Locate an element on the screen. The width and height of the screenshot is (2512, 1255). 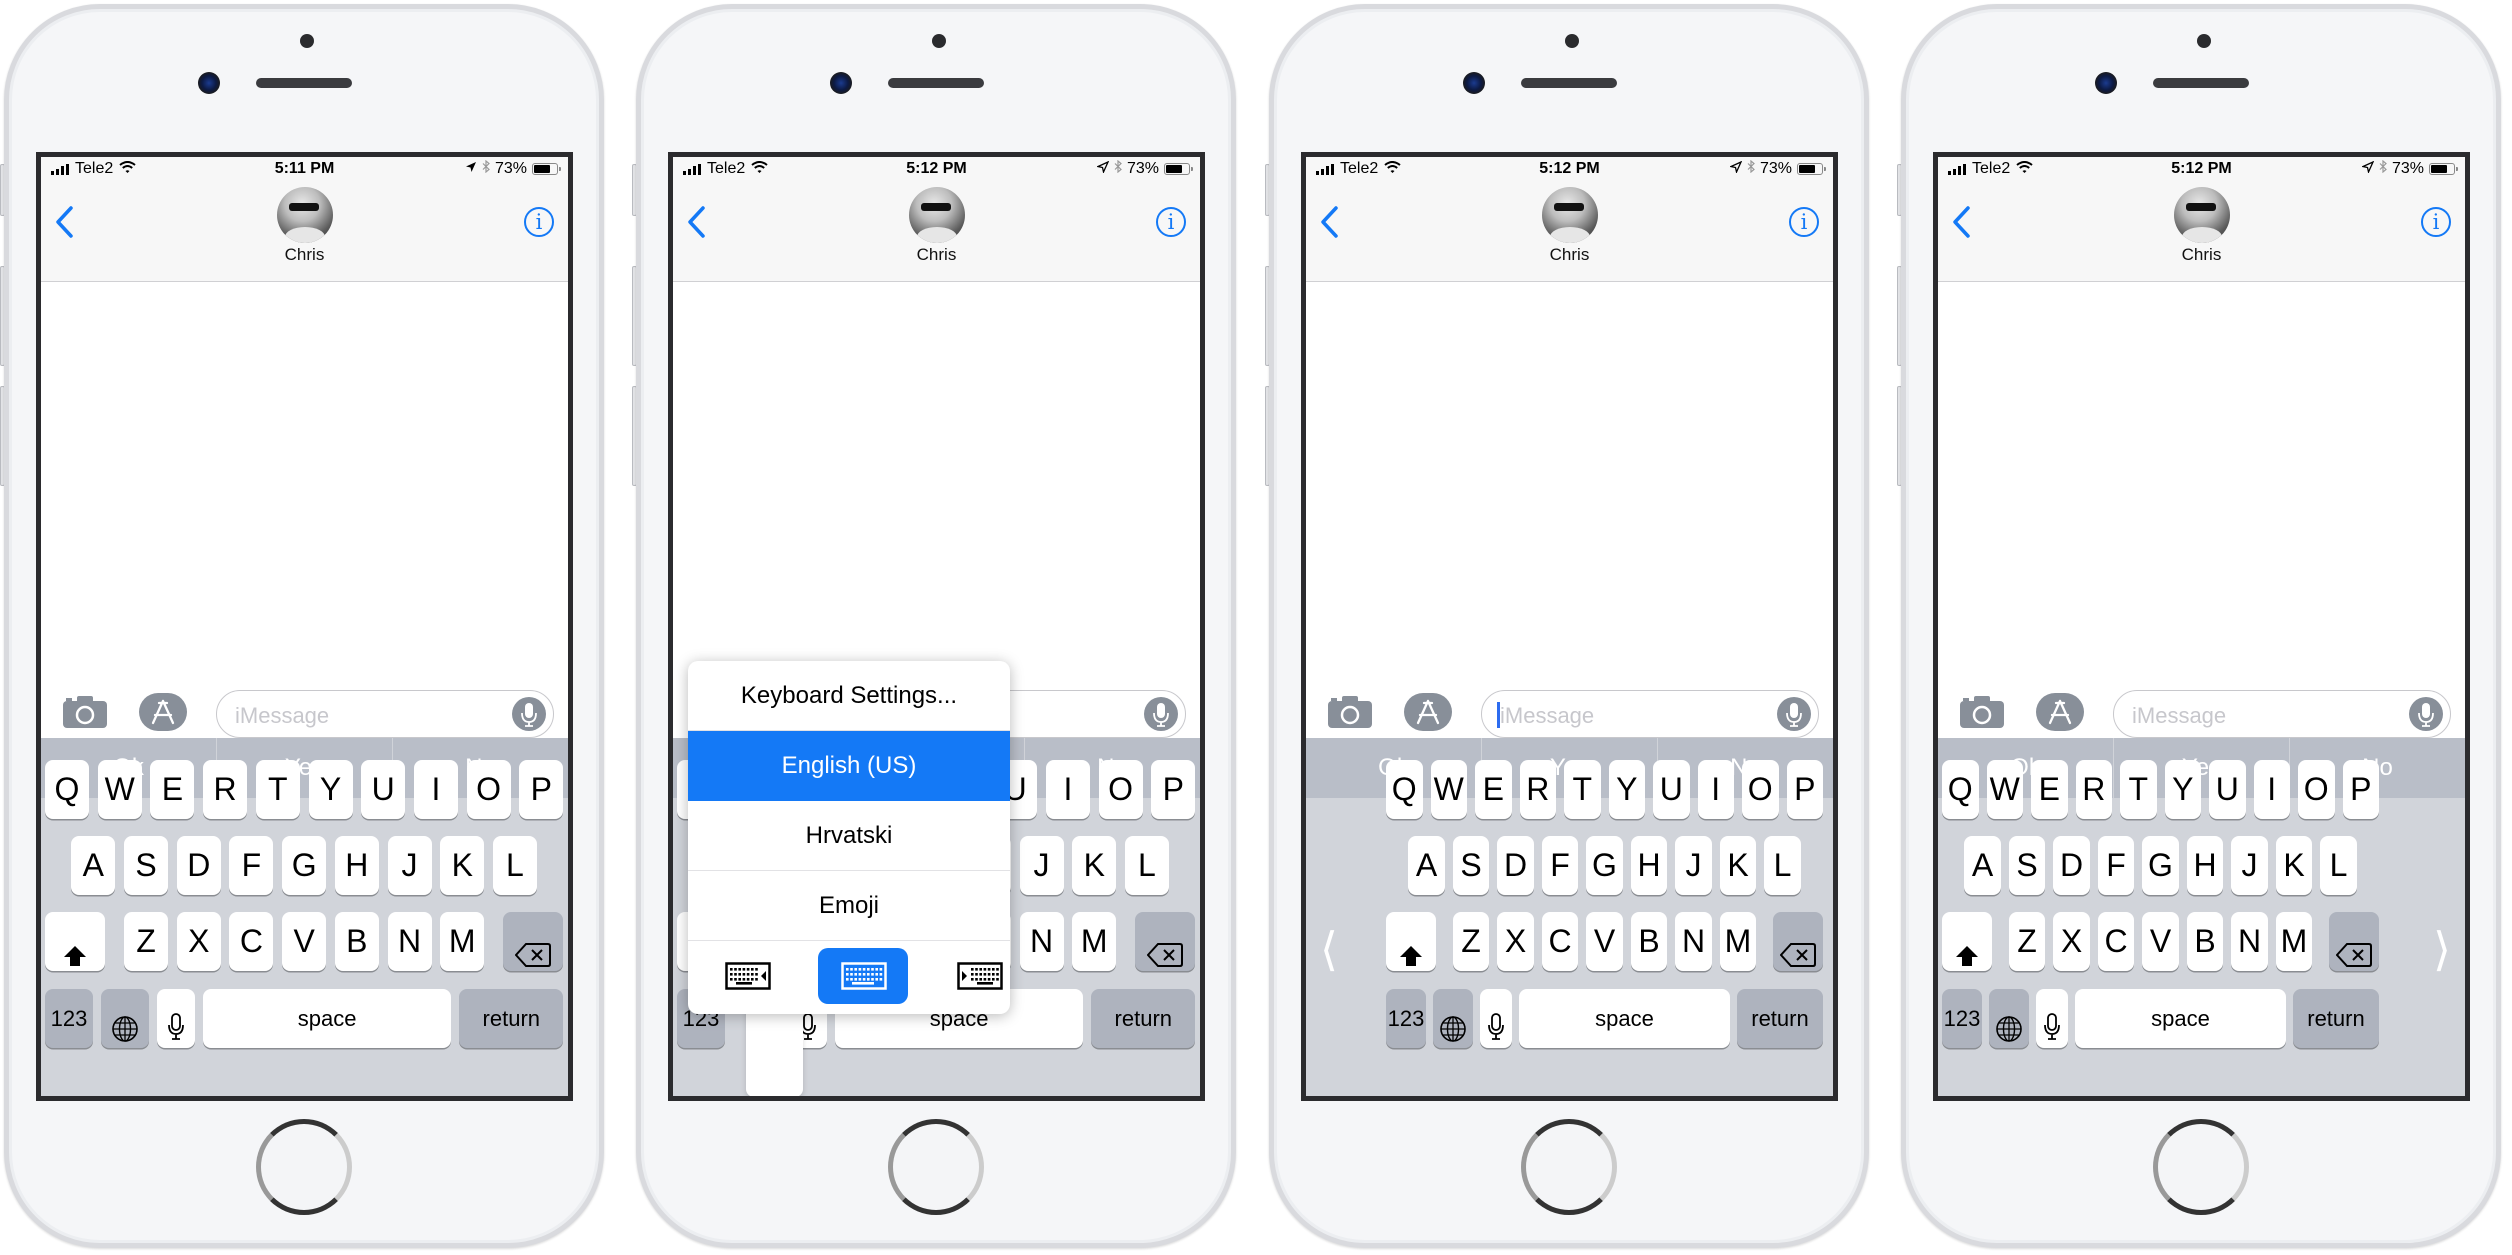
popup-item-english-us: English (US) is located at coordinates (849, 766).